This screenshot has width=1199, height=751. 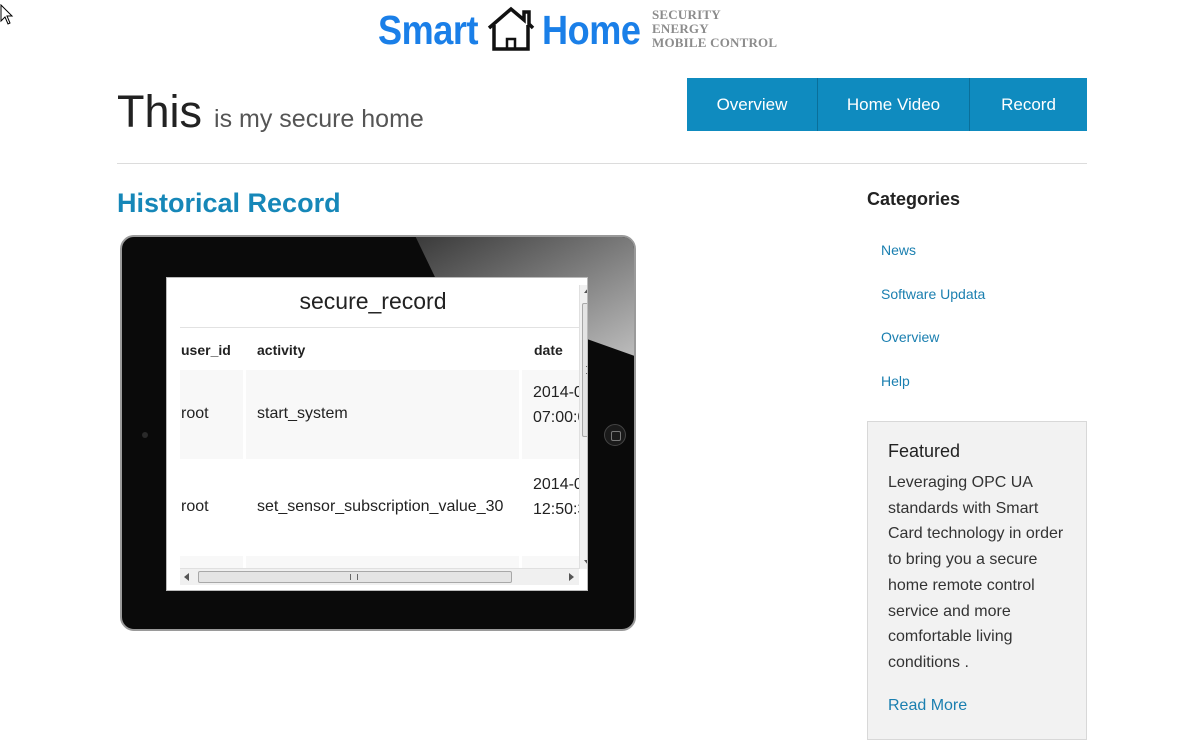 What do you see at coordinates (380, 414) in the screenshot?
I see `table-row: root start_system 2014-0 07:00:0` at bounding box center [380, 414].